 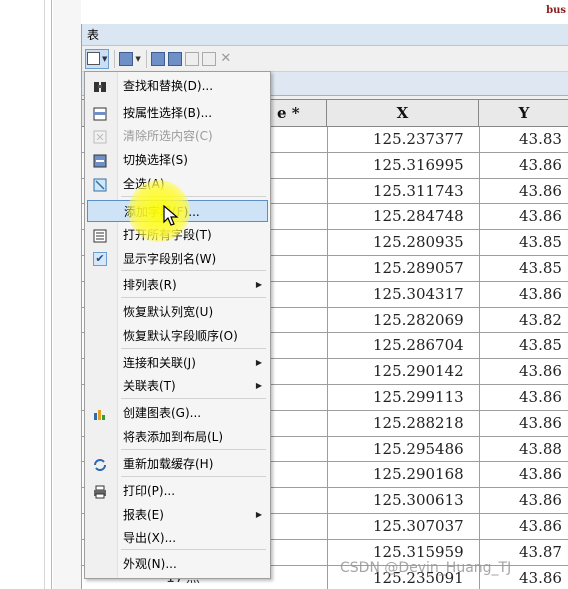 I want to click on mouse-cursor-icon, so click(x=171, y=215).